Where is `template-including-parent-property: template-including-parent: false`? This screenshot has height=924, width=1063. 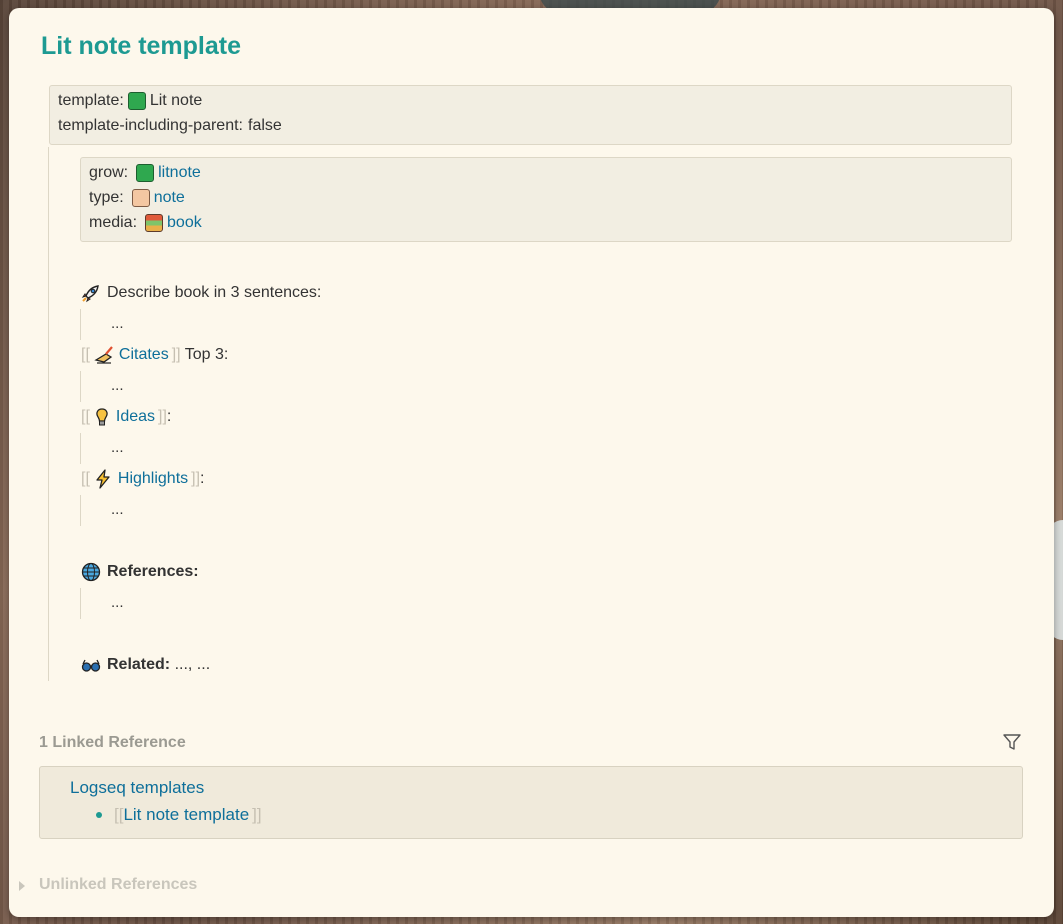
template-including-parent-property: template-including-parent: false is located at coordinates (170, 126).